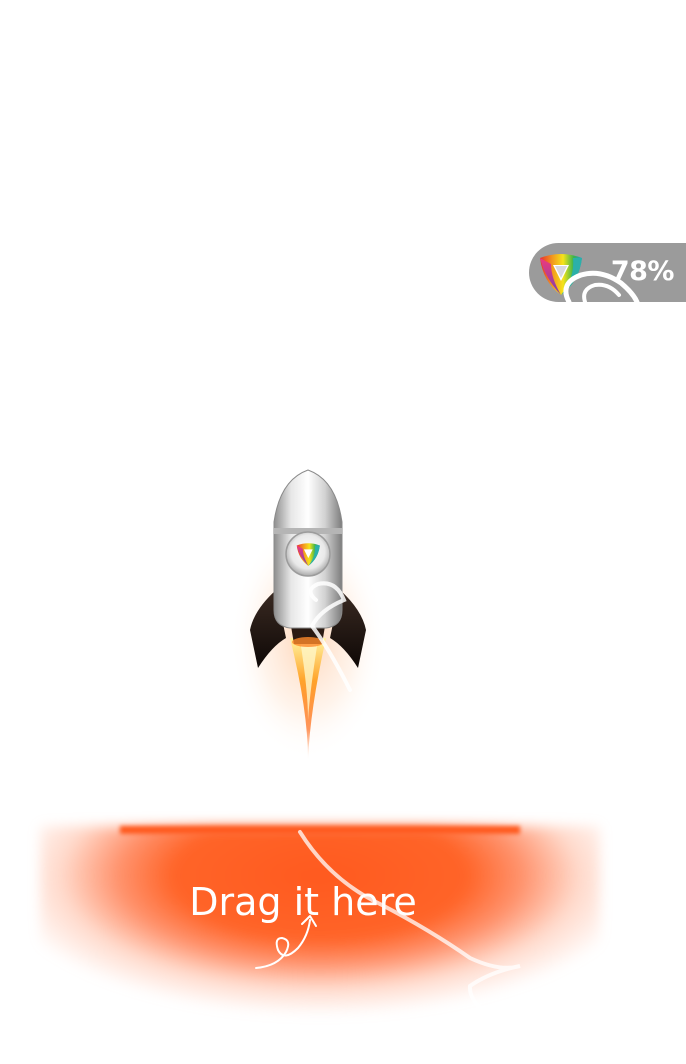  I want to click on memory-percent: 78%, so click(642, 271).